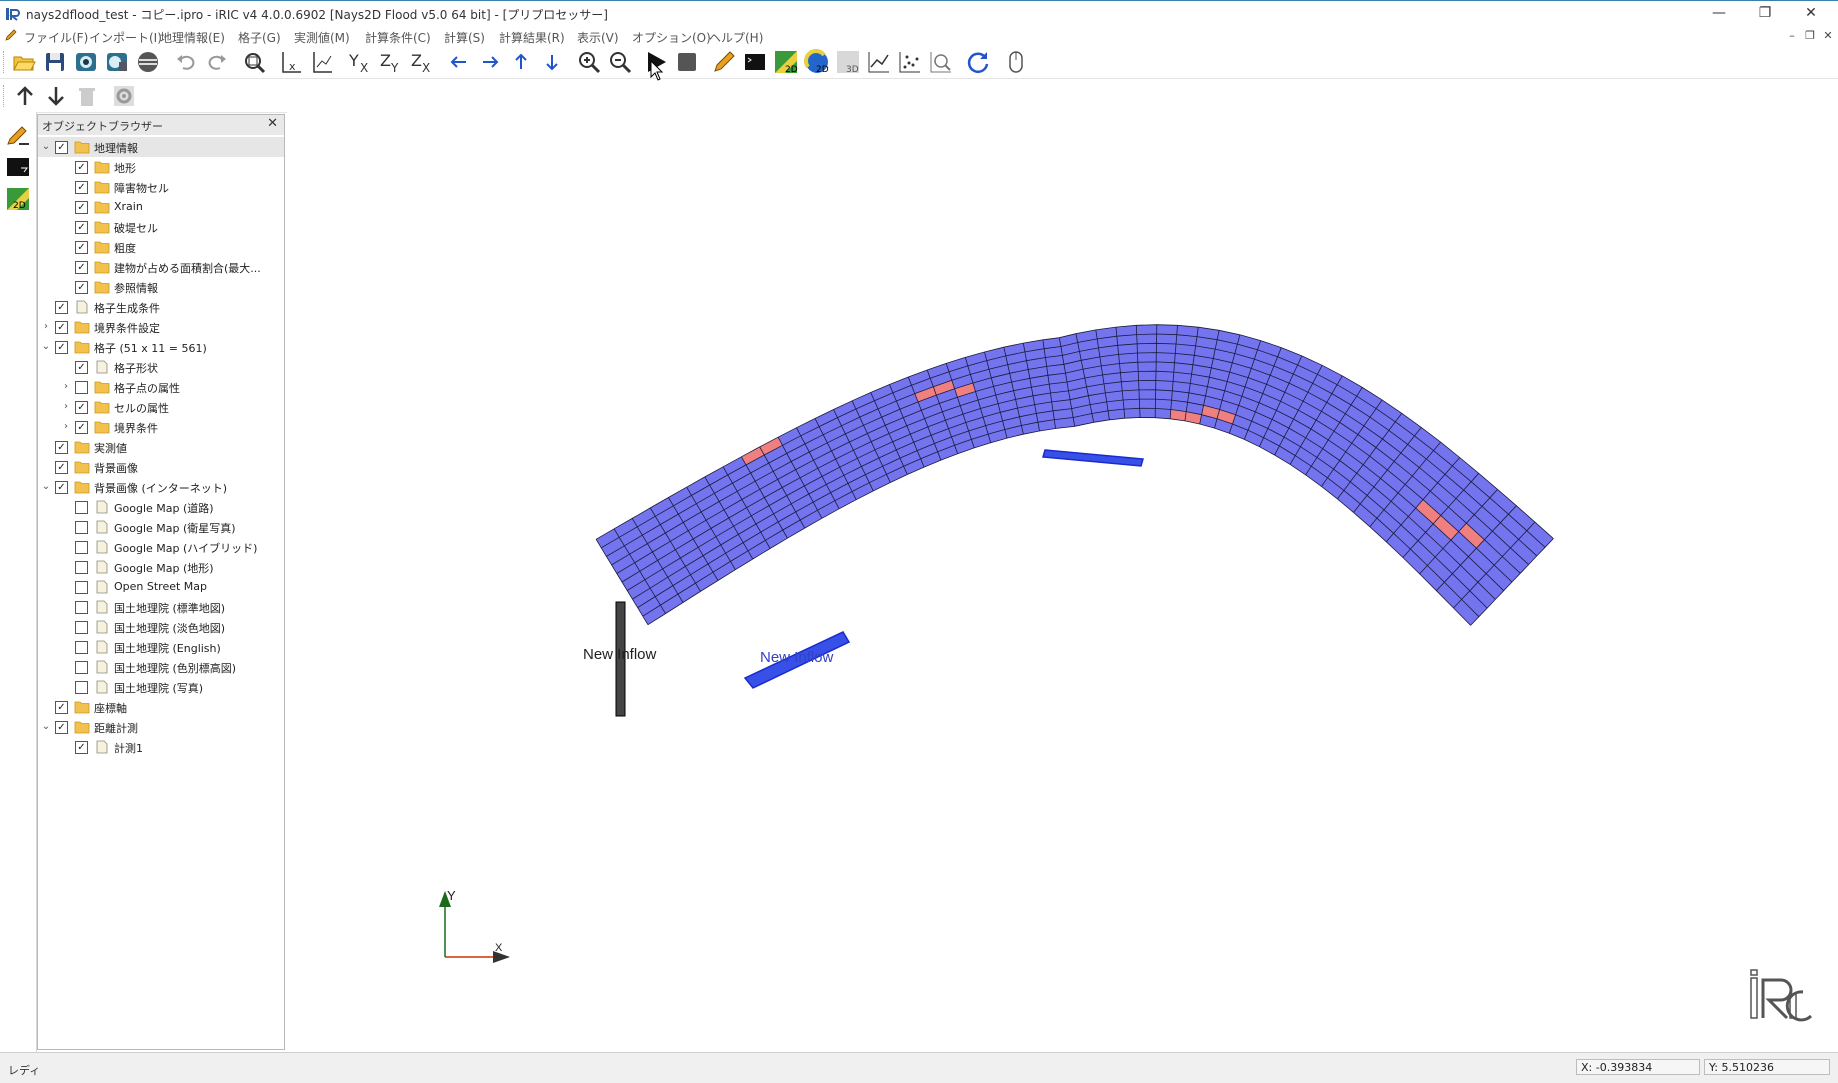 This screenshot has width=1838, height=1083. Describe the element at coordinates (161, 527) in the screenshot. I see `tree-item: Google Map (衛星写真)` at that location.